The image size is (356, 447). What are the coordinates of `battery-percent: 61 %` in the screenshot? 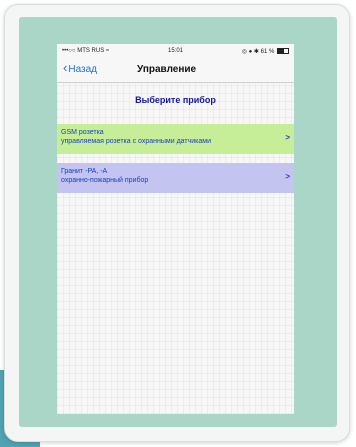 It's located at (267, 52).